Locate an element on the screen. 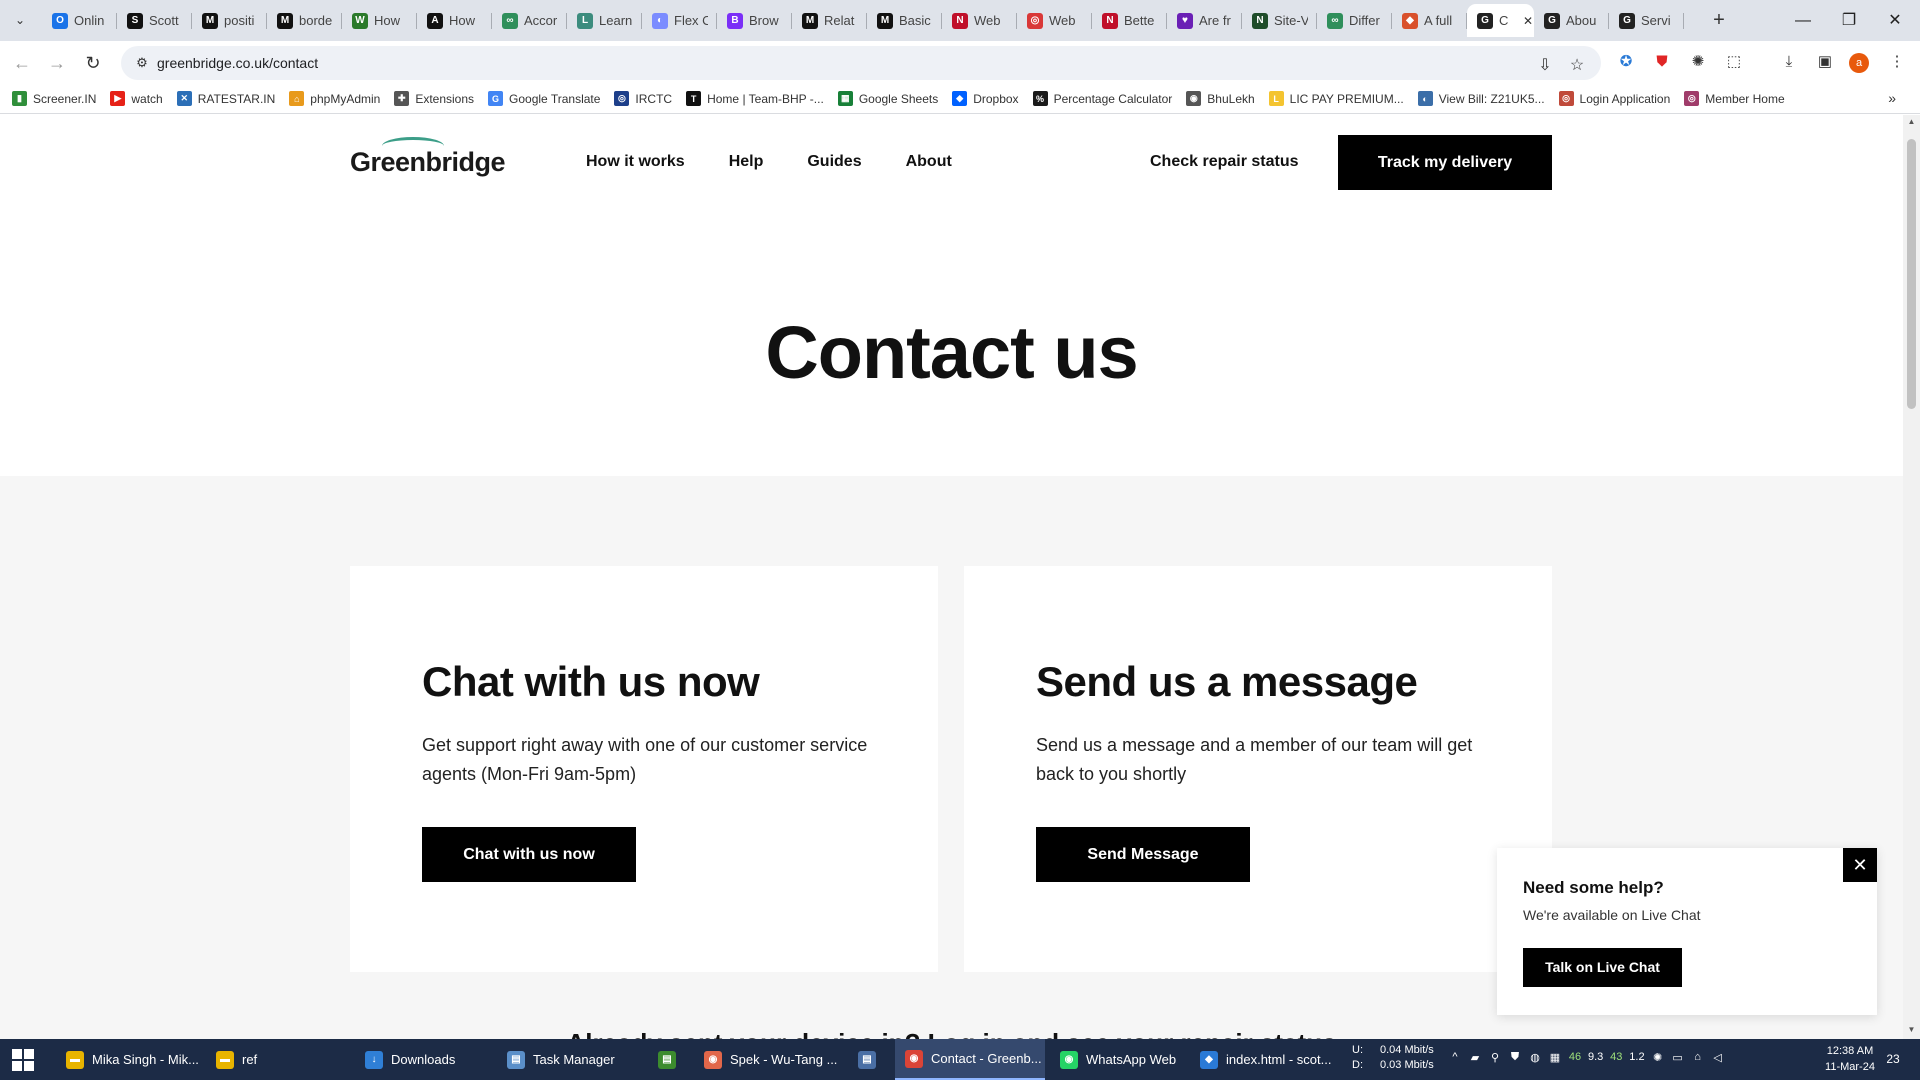 The width and height of the screenshot is (1920, 1080). restore-icon: ❐ is located at coordinates (1849, 20).